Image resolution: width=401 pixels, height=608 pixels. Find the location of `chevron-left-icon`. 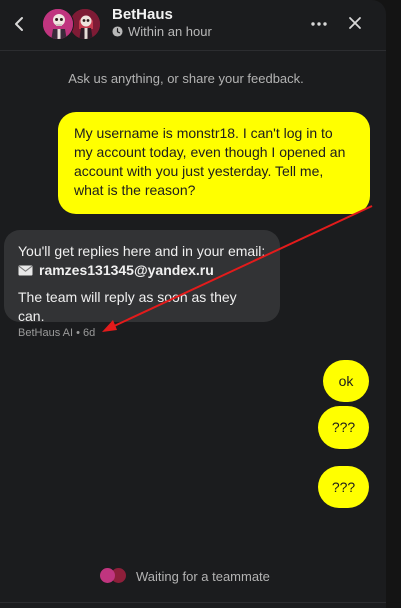

chevron-left-icon is located at coordinates (19, 24).